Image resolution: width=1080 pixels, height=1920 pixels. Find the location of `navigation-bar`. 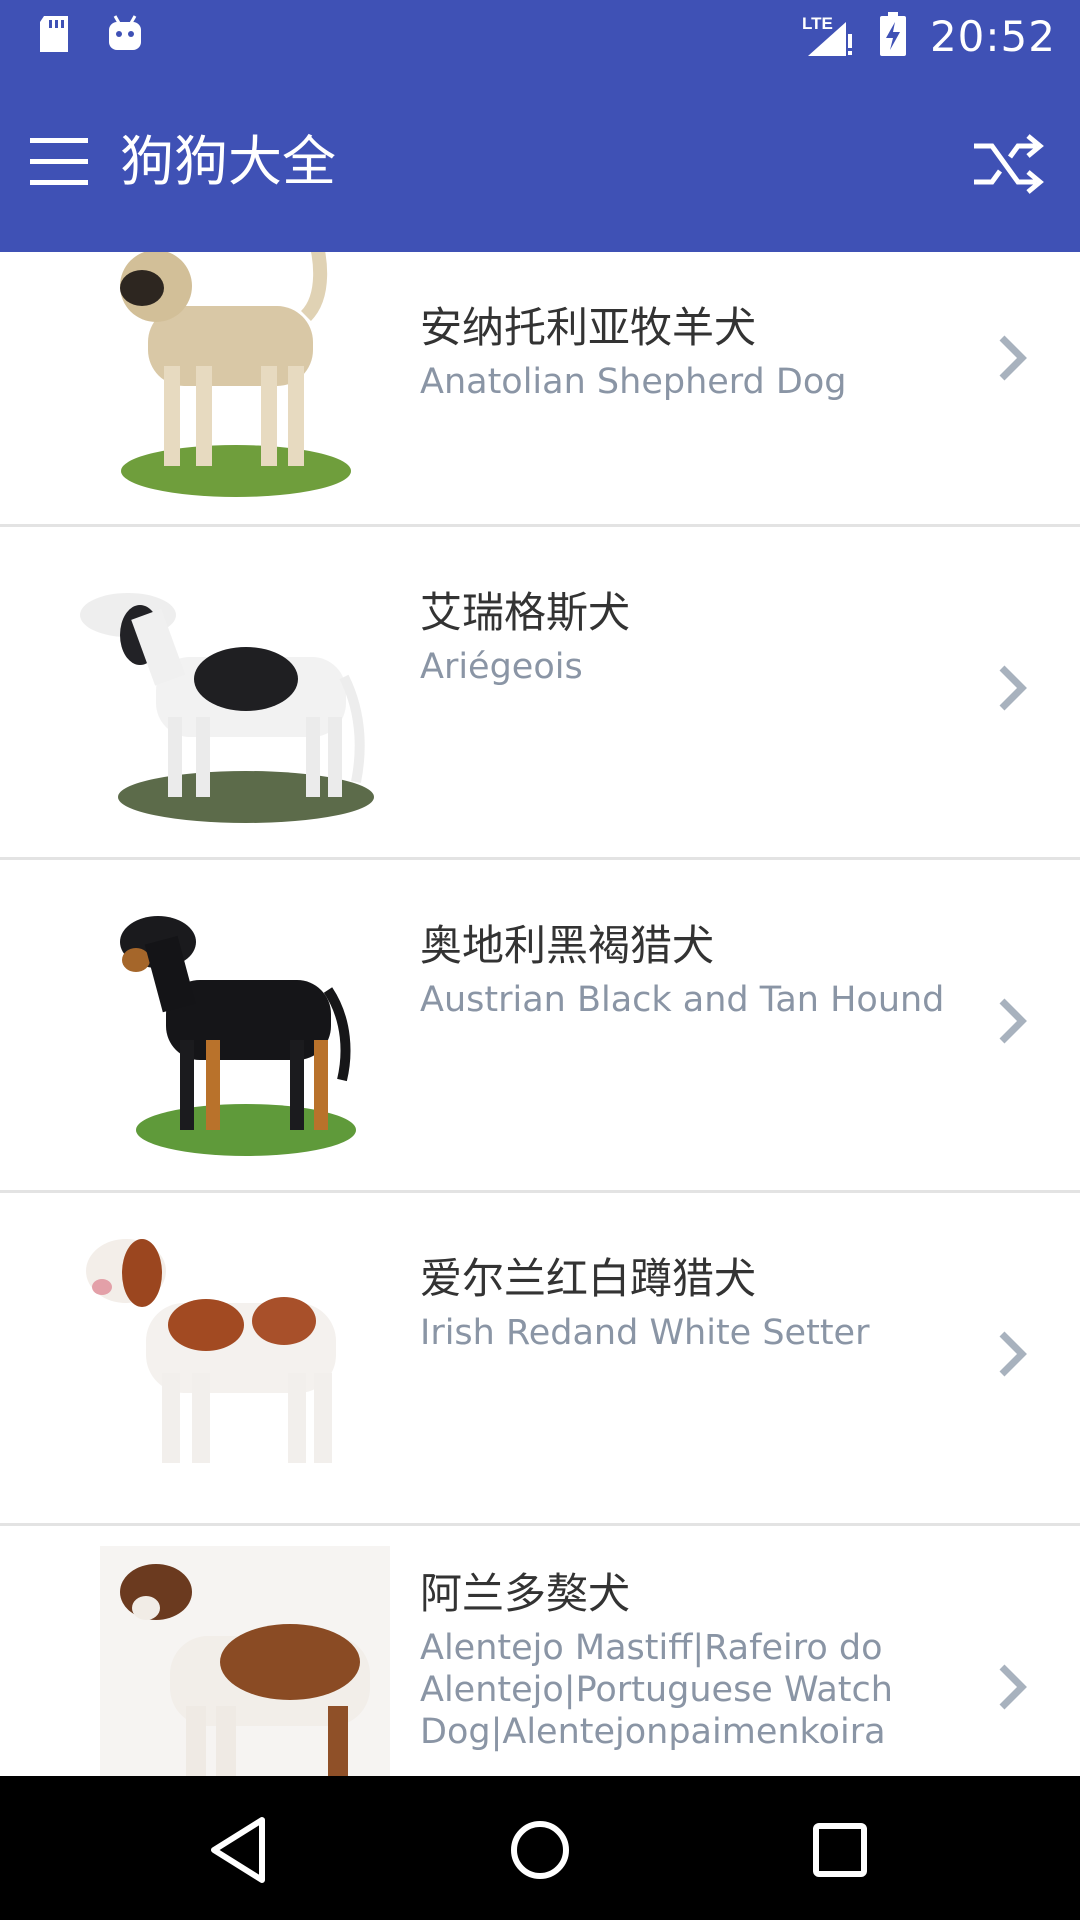

navigation-bar is located at coordinates (540, 1848).